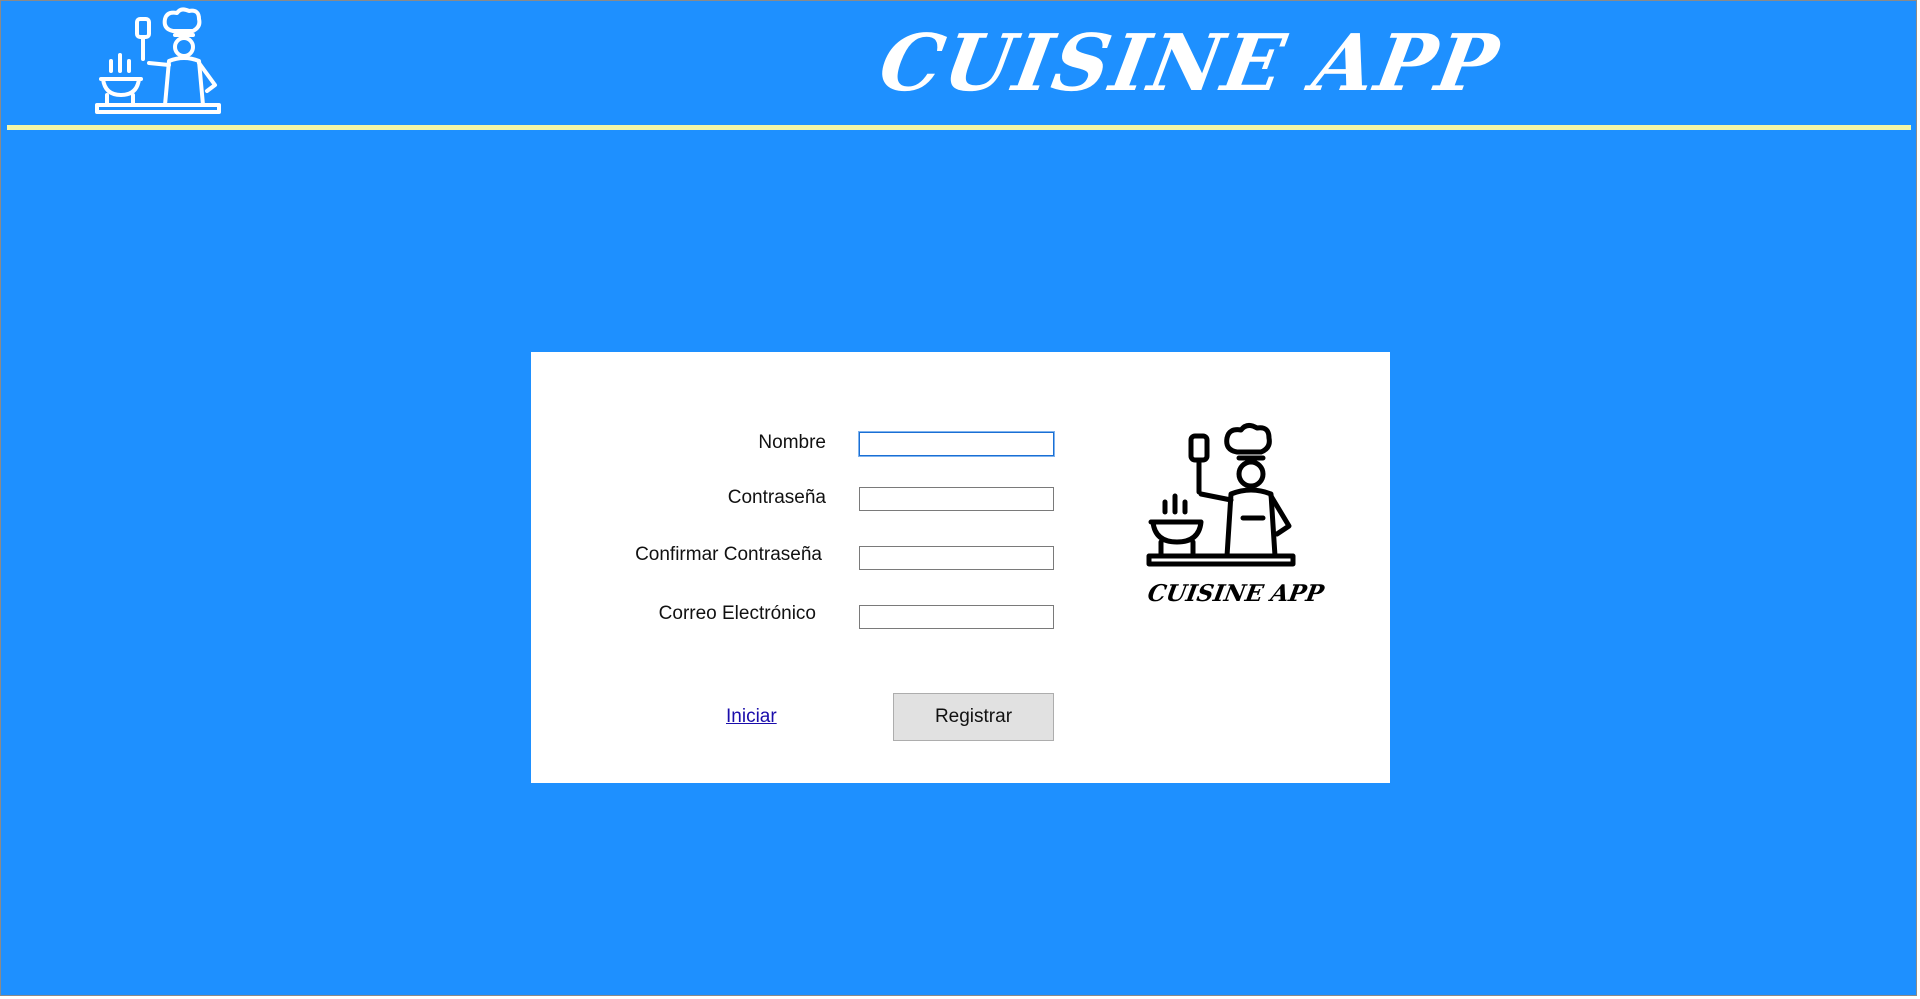 This screenshot has width=1920, height=999. Describe the element at coordinates (956, 558) in the screenshot. I see `confirmar-contrasena-field` at that location.